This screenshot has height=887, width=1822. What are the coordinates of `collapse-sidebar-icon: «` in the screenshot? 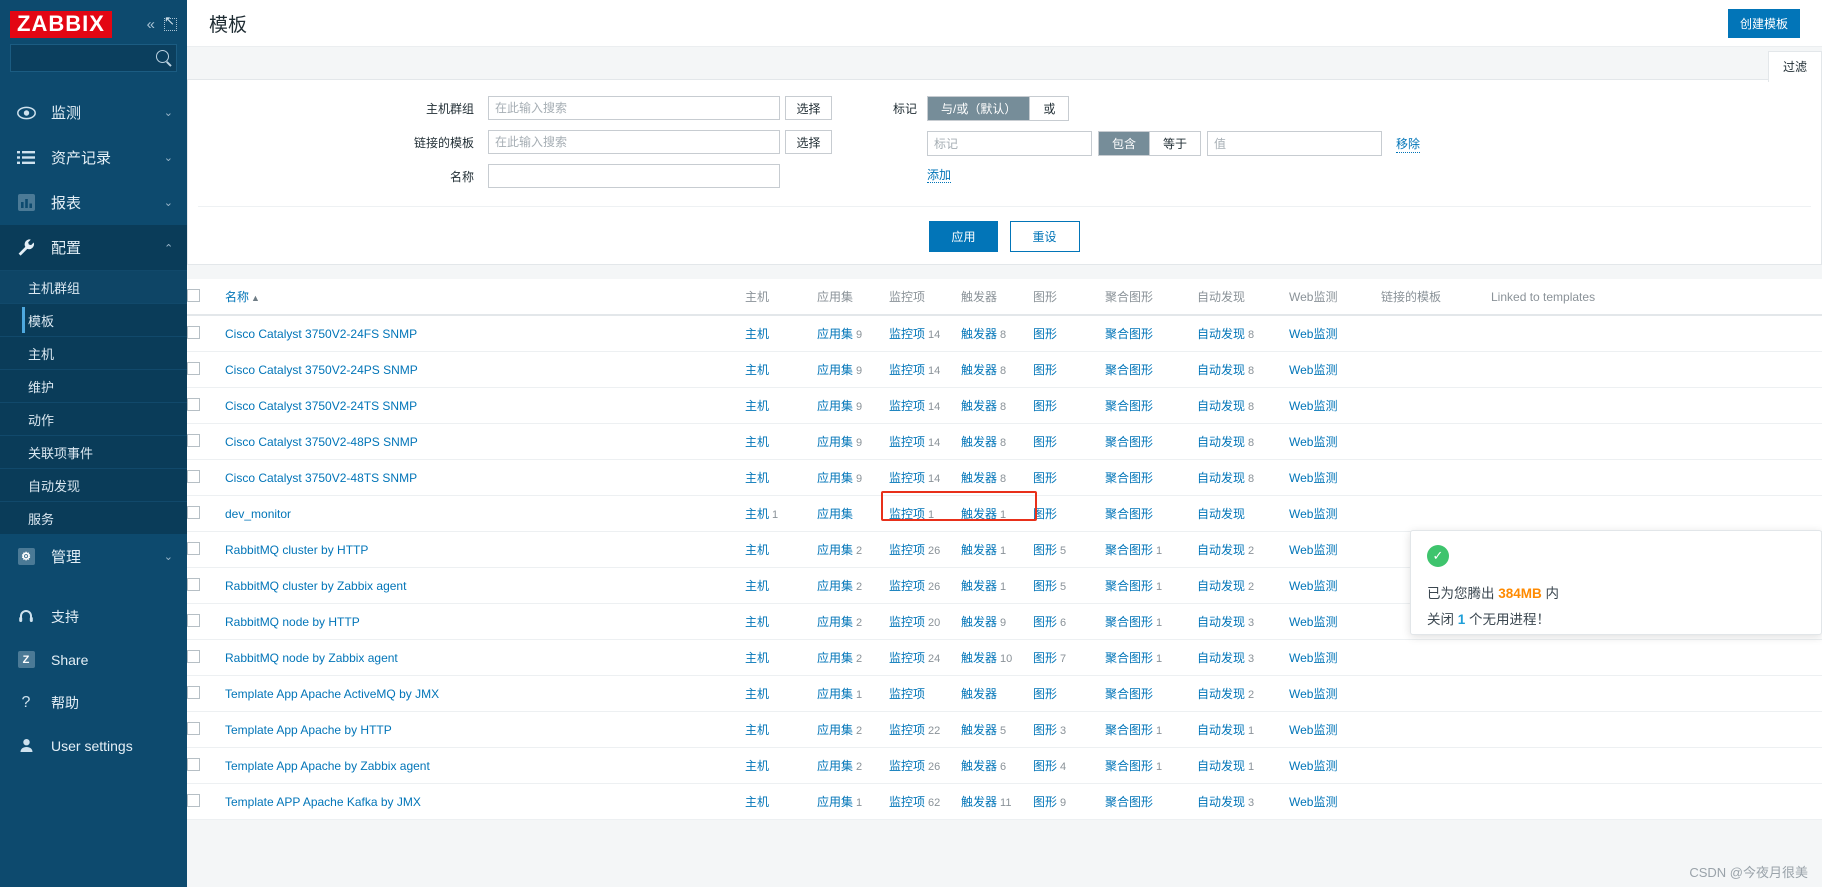 It's located at (151, 24).